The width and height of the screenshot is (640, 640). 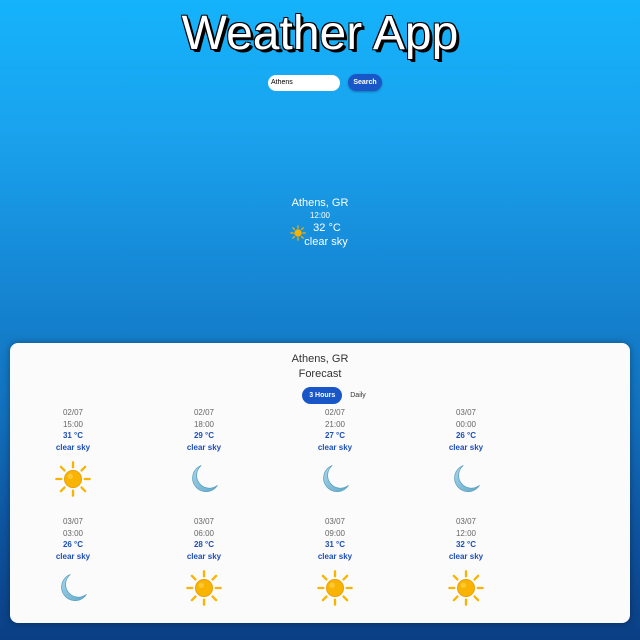 I want to click on forecast-time: 15:00, so click(x=73, y=424).